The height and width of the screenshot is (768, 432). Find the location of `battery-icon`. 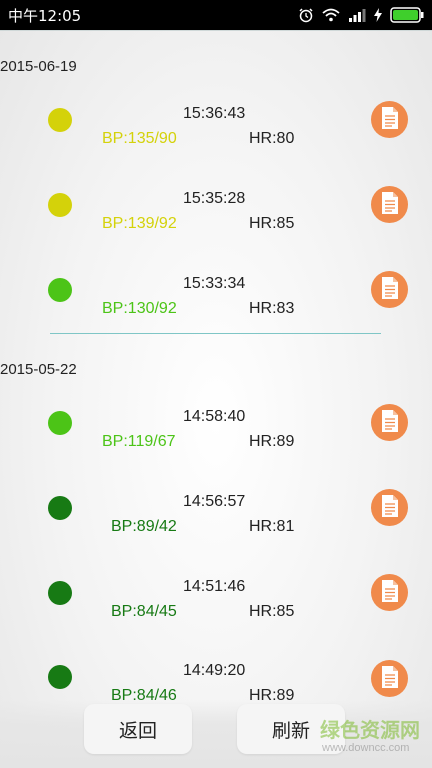

battery-icon is located at coordinates (407, 15).